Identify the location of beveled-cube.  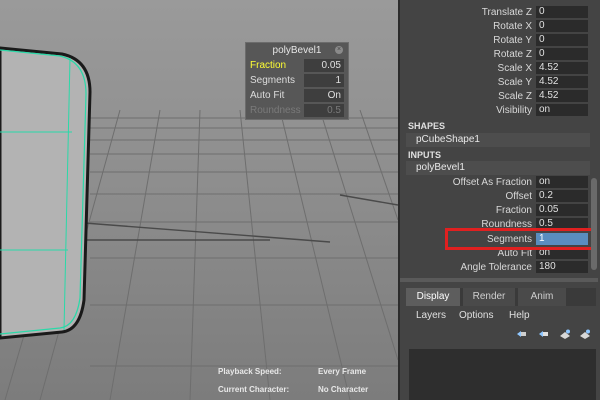
(46, 193).